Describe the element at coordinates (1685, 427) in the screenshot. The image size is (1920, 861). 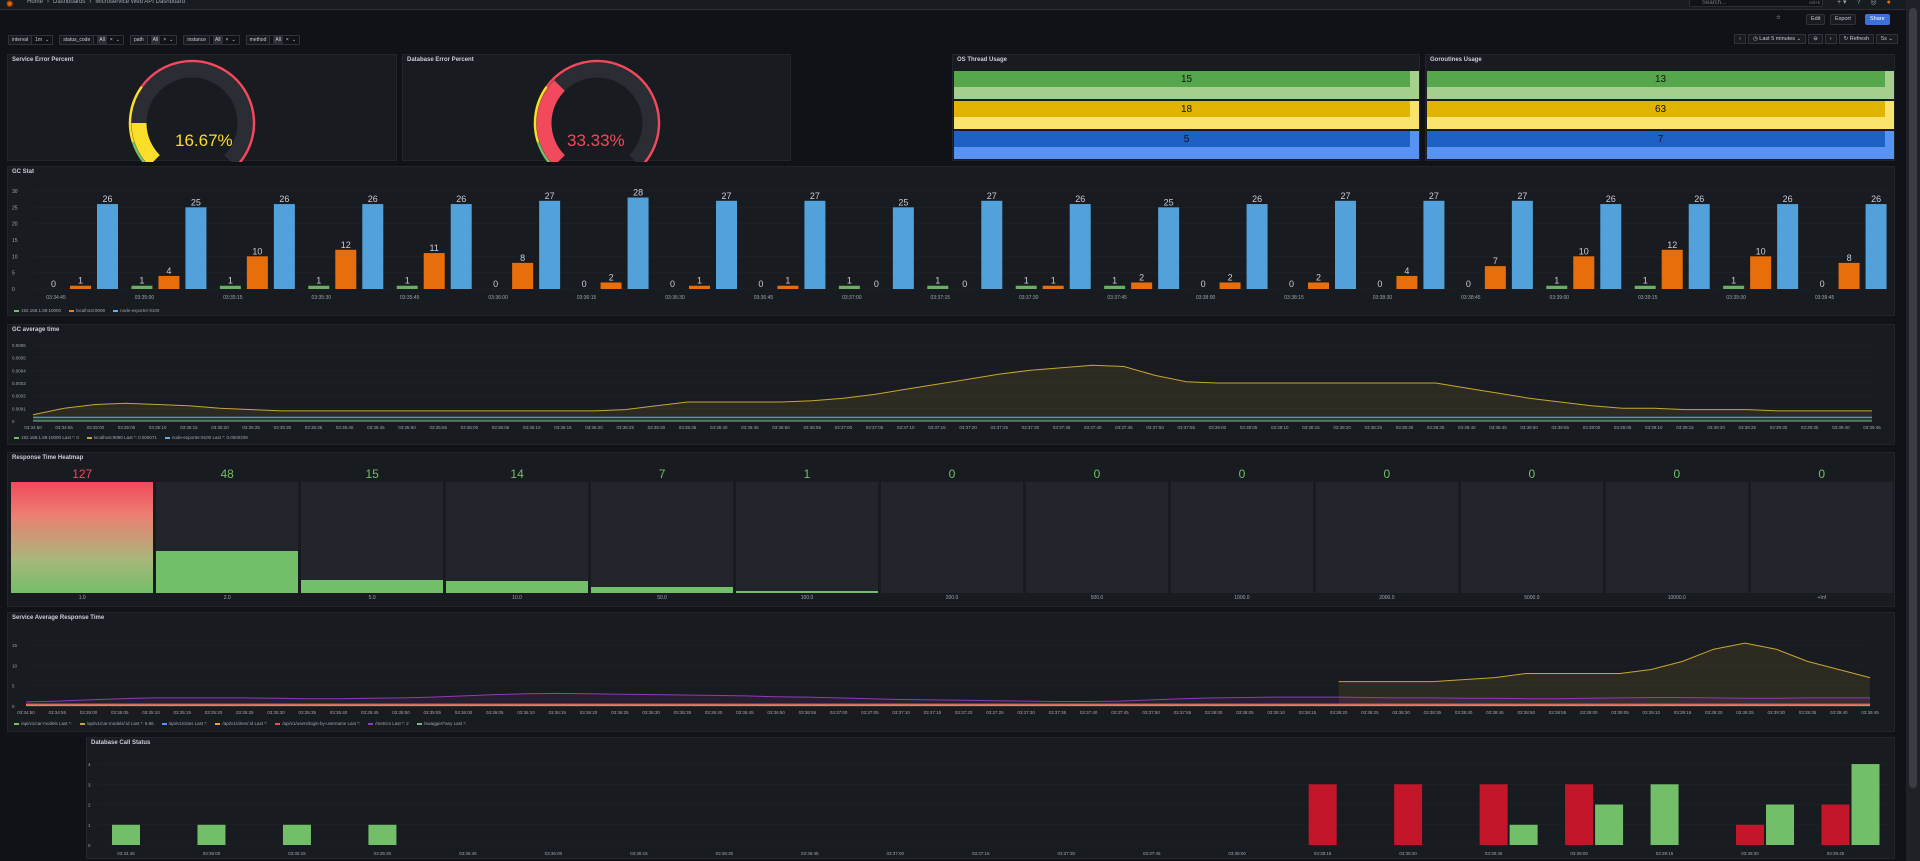
I see `x-tick-label: 03:39:15` at that location.